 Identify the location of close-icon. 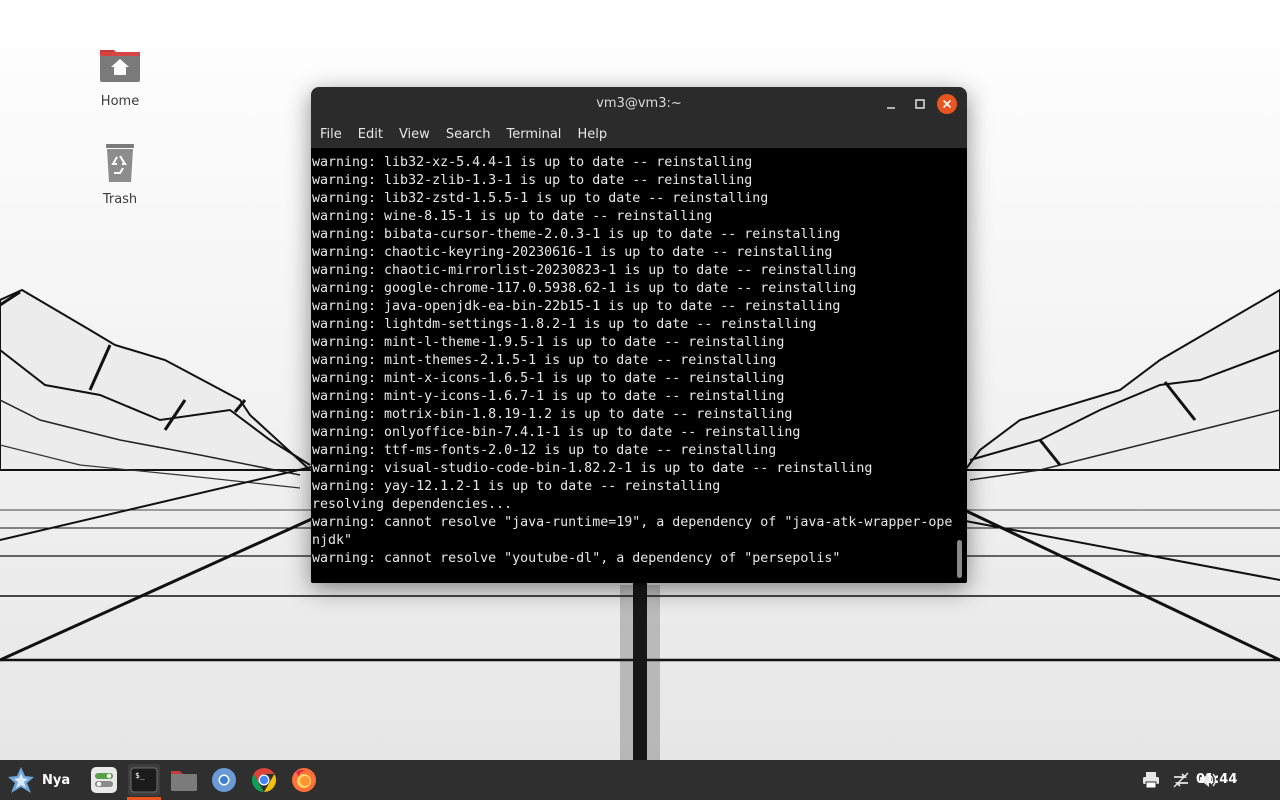
(947, 104).